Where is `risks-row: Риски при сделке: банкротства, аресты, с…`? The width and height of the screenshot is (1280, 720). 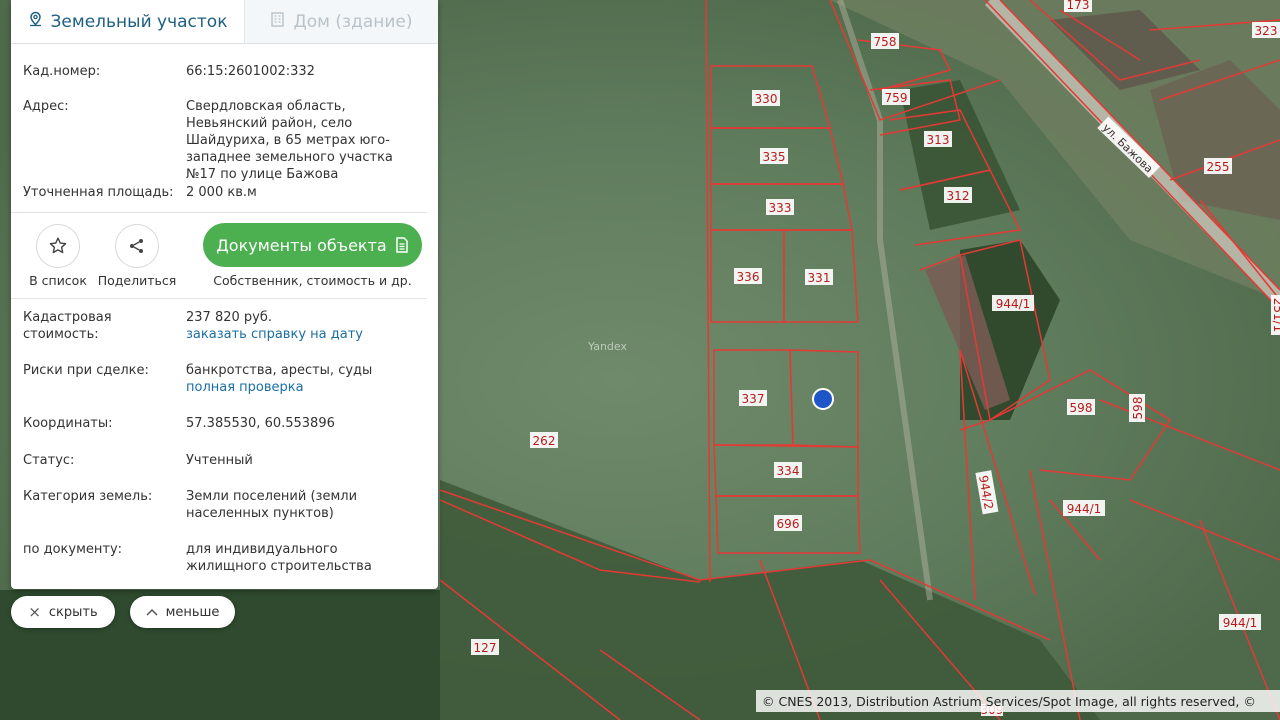
risks-row: Риски при сделке: банкротства, аресты, с… is located at coordinates (224, 379).